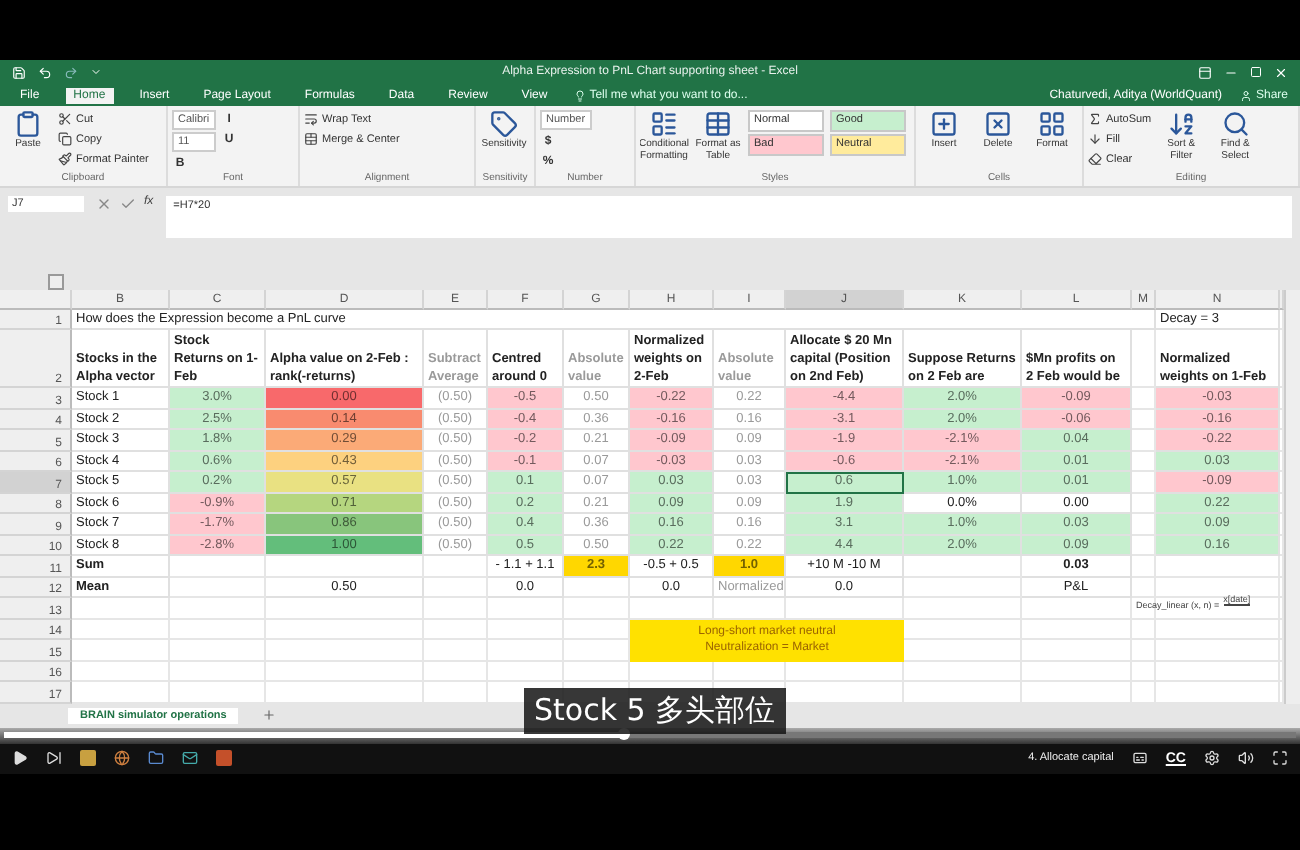  Describe the element at coordinates (655, 711) in the screenshot. I see `video-subtitle: Stock 5 多头部位` at that location.